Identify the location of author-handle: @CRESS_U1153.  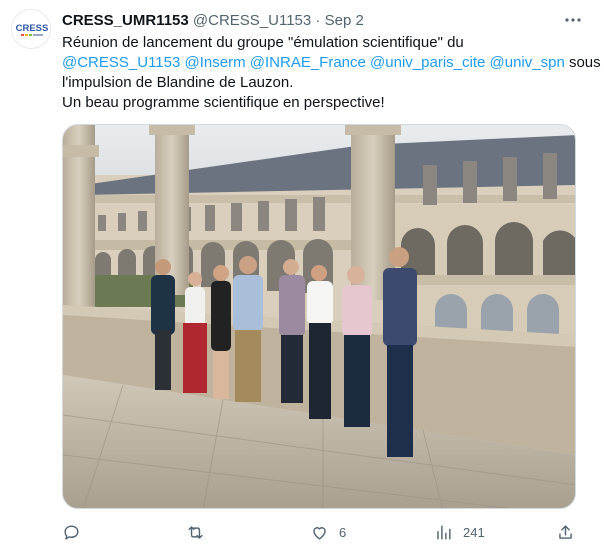
(252, 20).